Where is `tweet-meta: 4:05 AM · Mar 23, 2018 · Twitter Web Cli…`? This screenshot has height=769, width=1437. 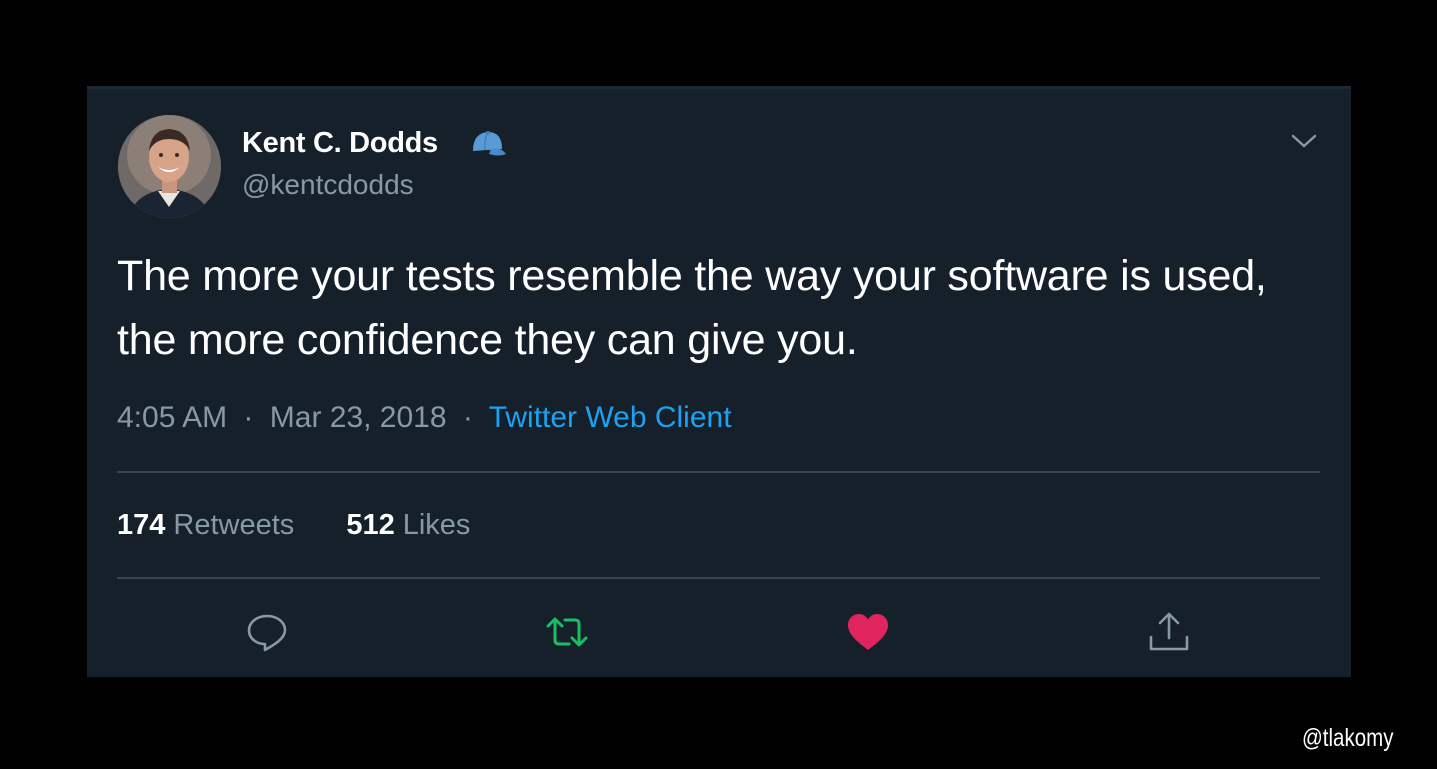 tweet-meta: 4:05 AM · Mar 23, 2018 · Twitter Web Cli… is located at coordinates (424, 418).